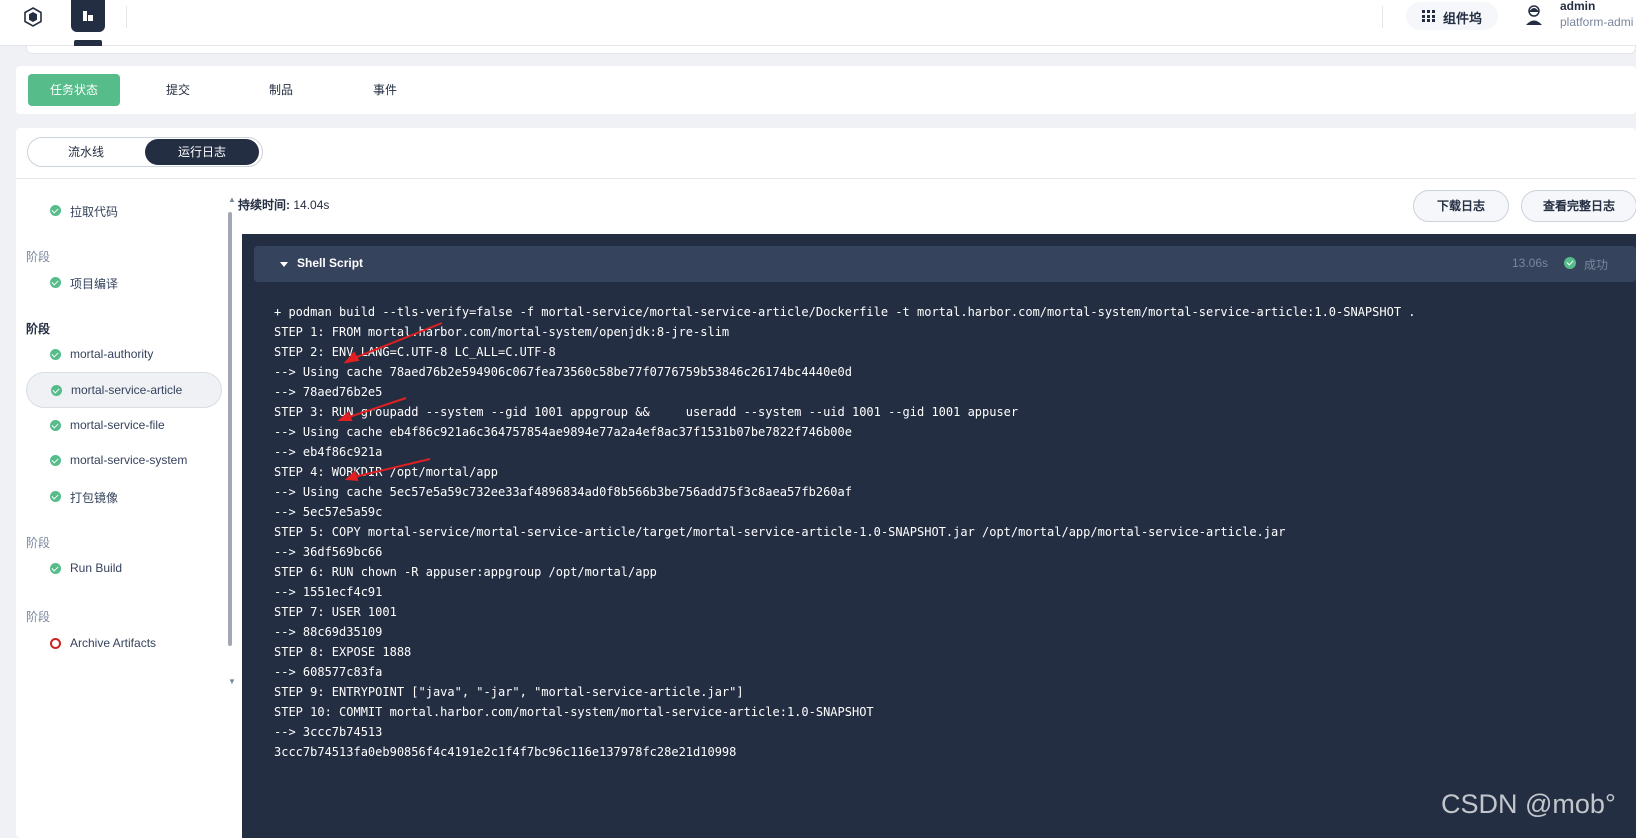 The width and height of the screenshot is (1636, 838). I want to click on devops-app-button, so click(88, 16).